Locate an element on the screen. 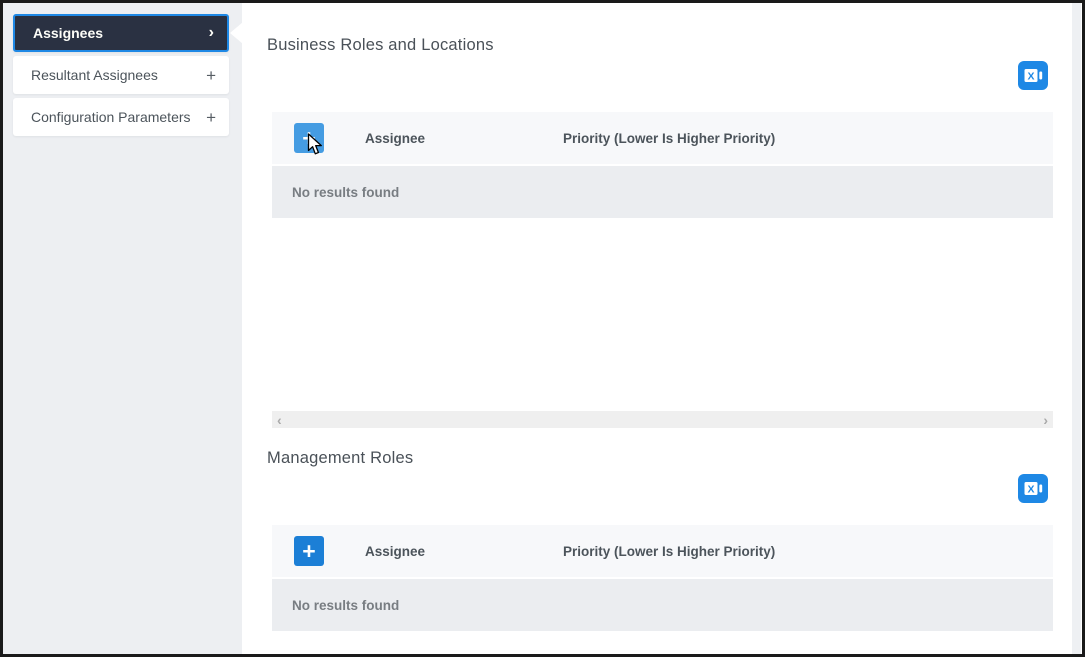 This screenshot has height=657, width=1085. chevron-right-icon: › is located at coordinates (211, 32).